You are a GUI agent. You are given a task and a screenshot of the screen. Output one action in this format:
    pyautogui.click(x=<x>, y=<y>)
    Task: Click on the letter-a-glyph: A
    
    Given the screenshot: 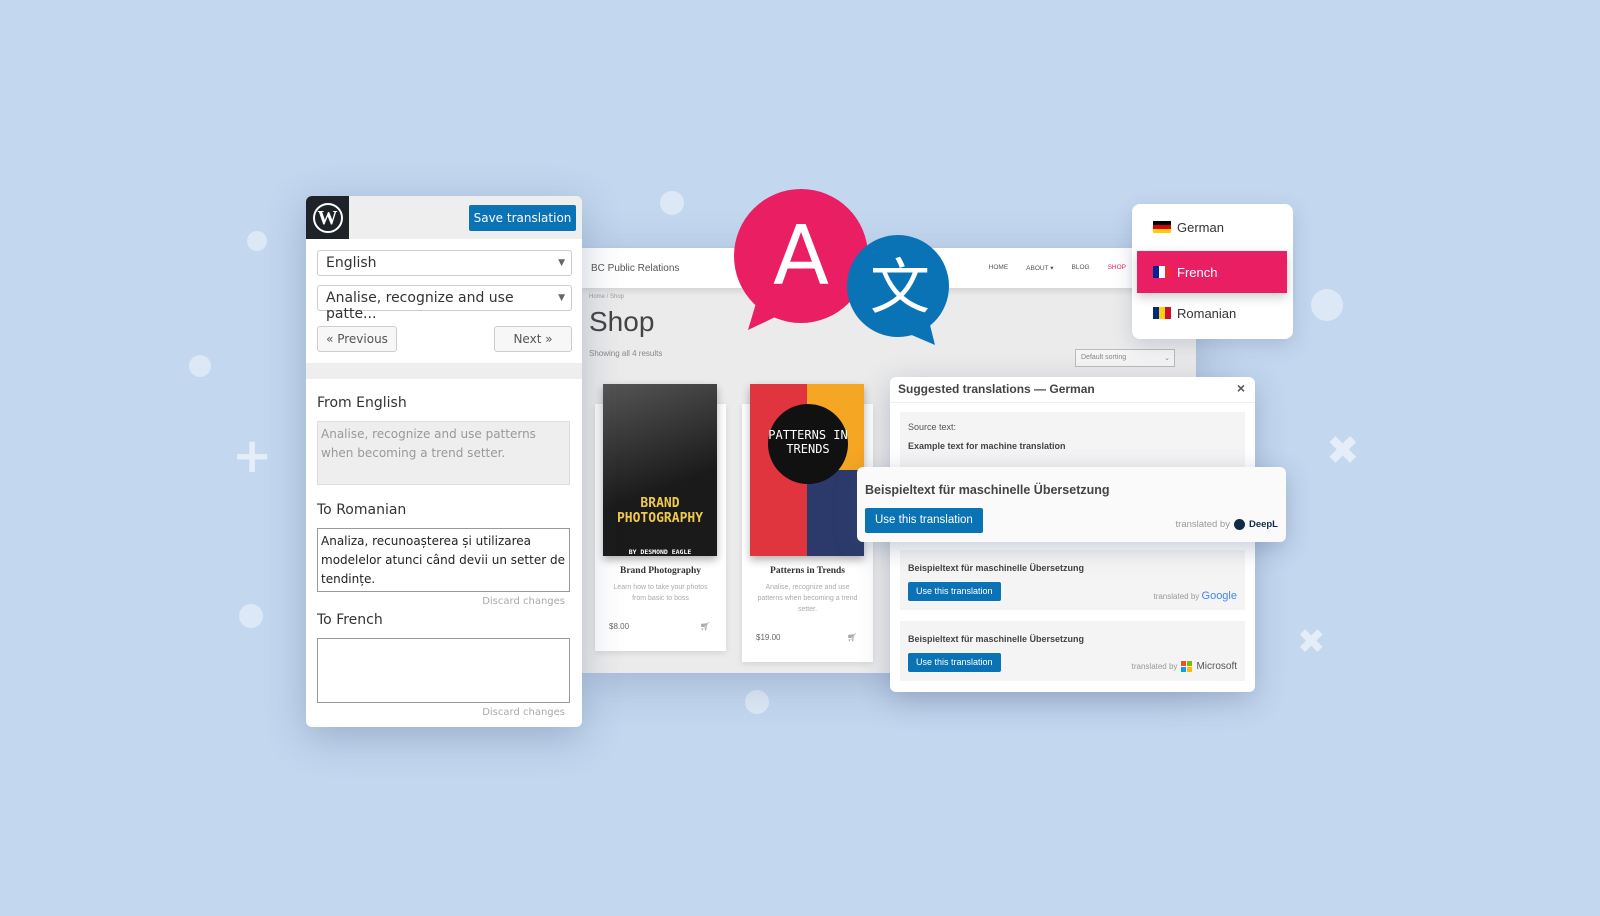 What is the action you would take?
    pyautogui.click(x=801, y=256)
    